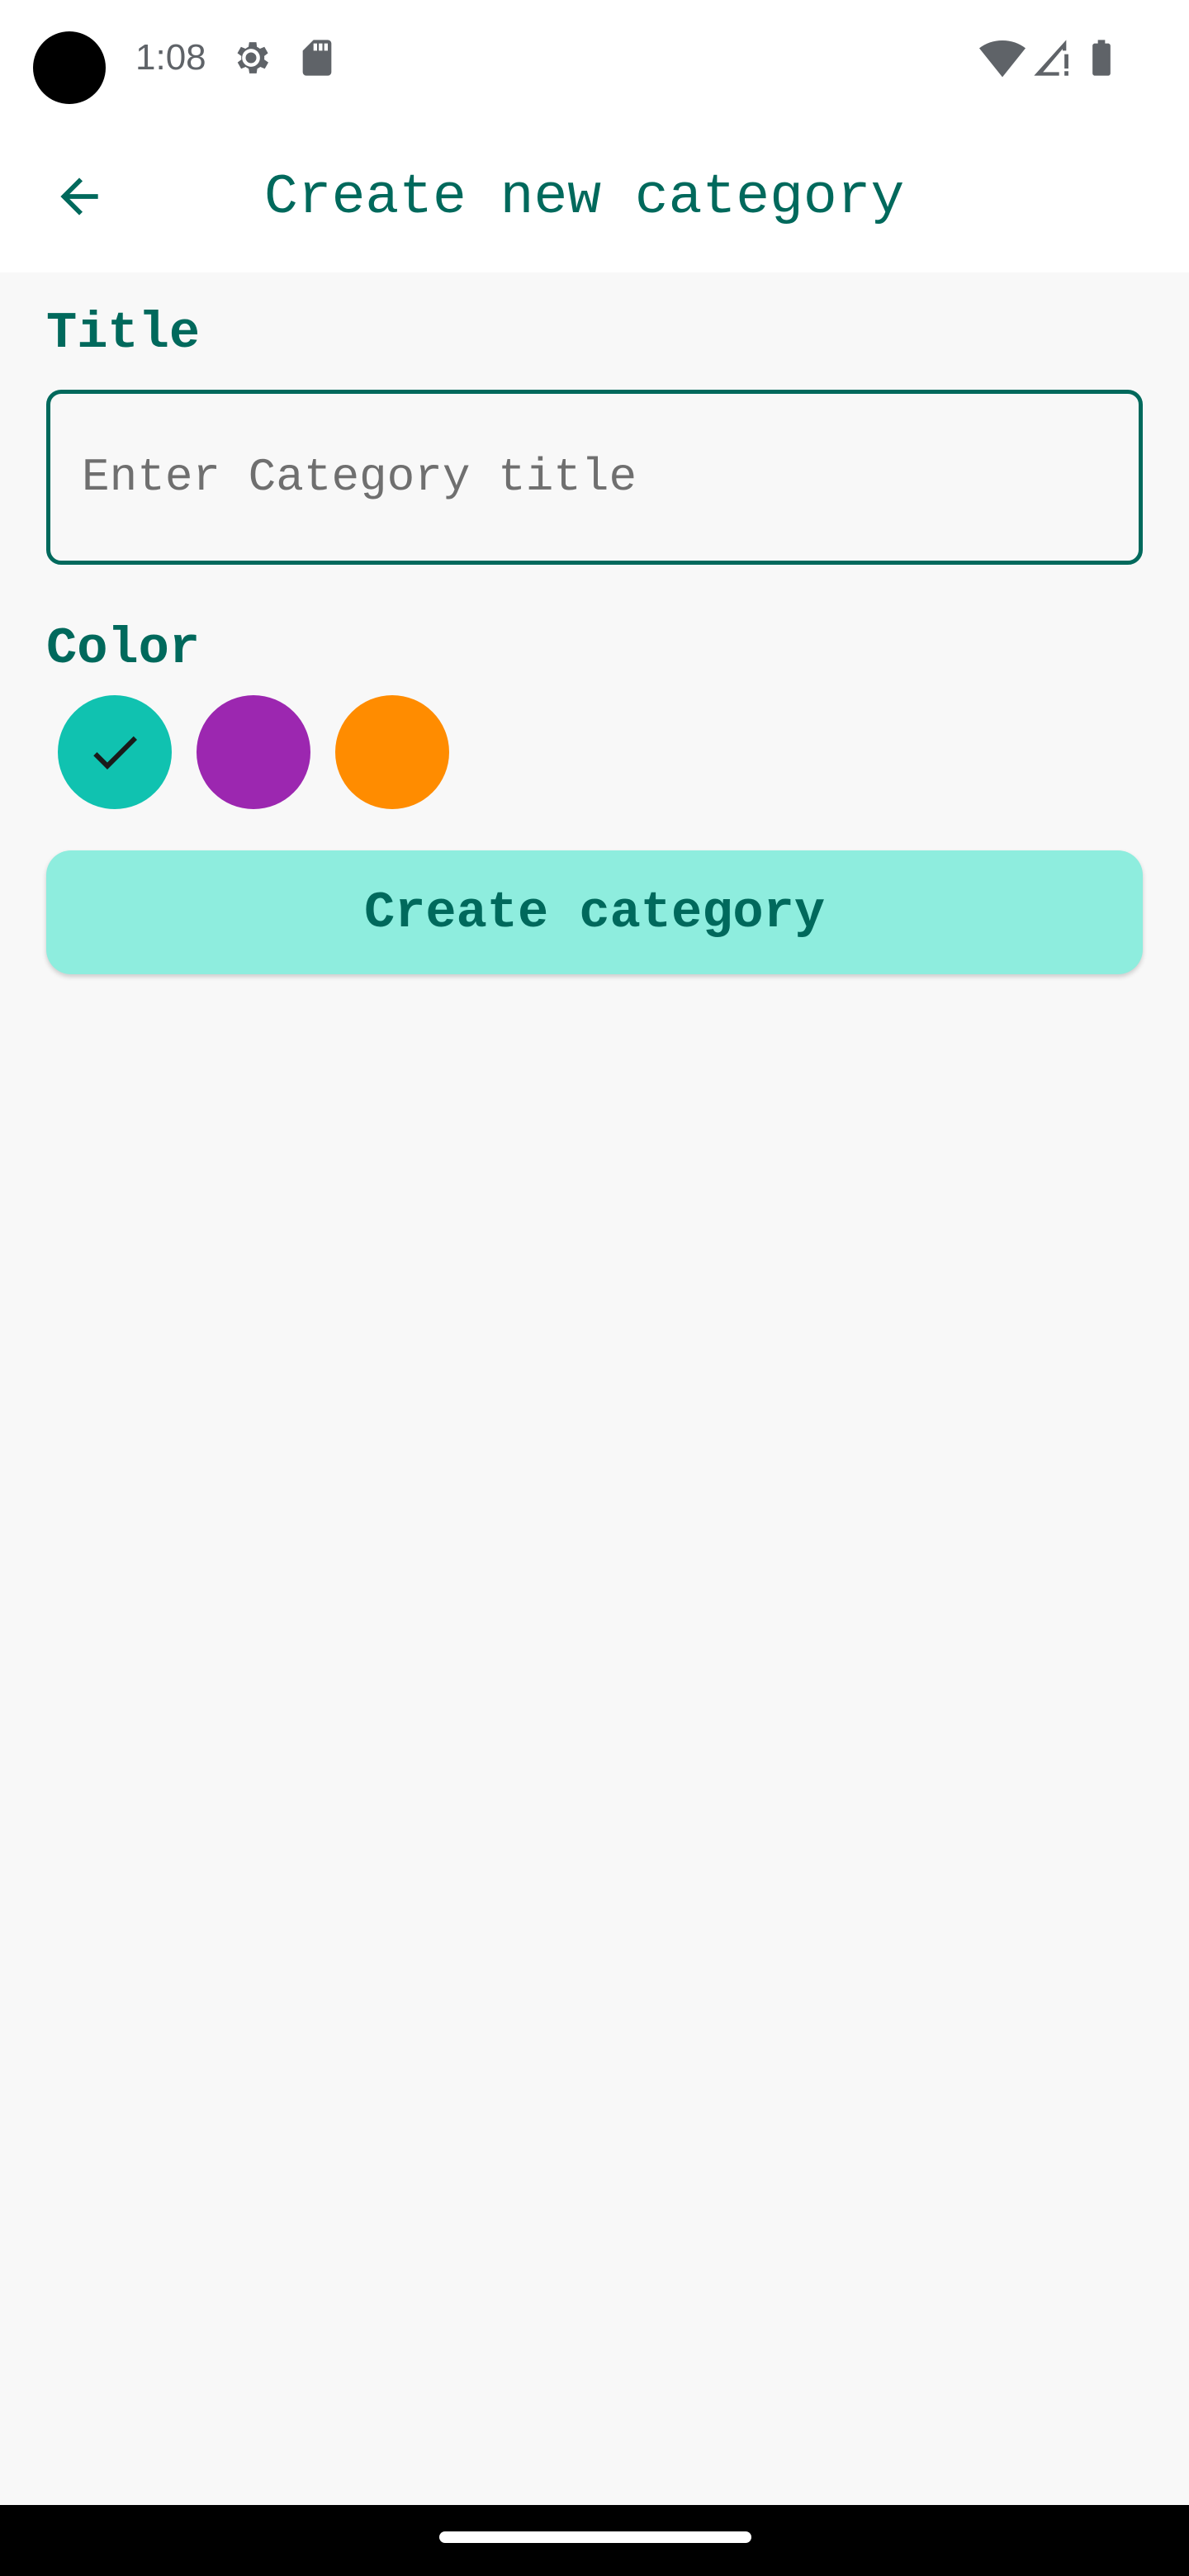 The image size is (1189, 2576). What do you see at coordinates (594, 58) in the screenshot?
I see `status-bar: 1:08` at bounding box center [594, 58].